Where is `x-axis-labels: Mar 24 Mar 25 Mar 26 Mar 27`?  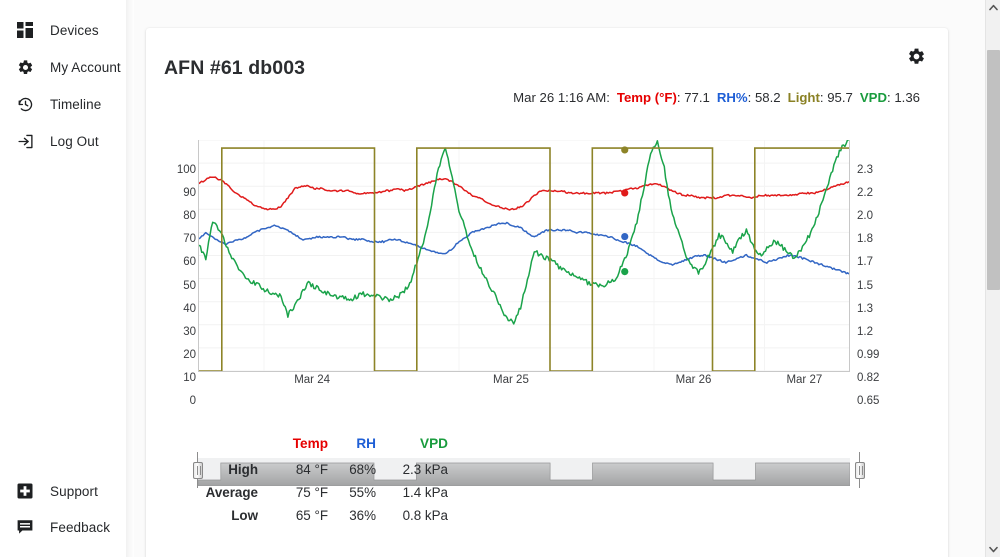
x-axis-labels: Mar 24 Mar 25 Mar 26 Mar 27 is located at coordinates (524, 383).